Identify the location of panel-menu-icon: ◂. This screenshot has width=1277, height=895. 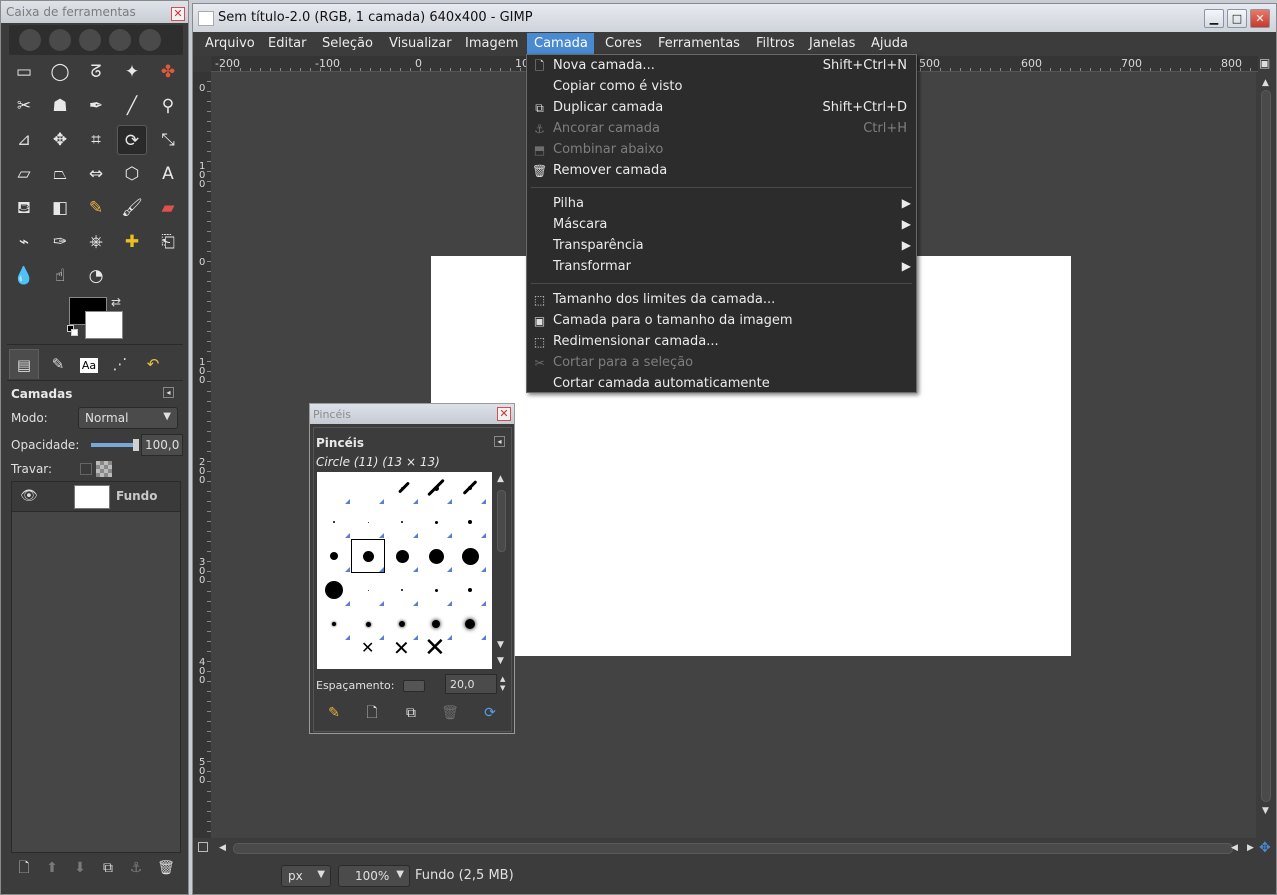
(168, 392).